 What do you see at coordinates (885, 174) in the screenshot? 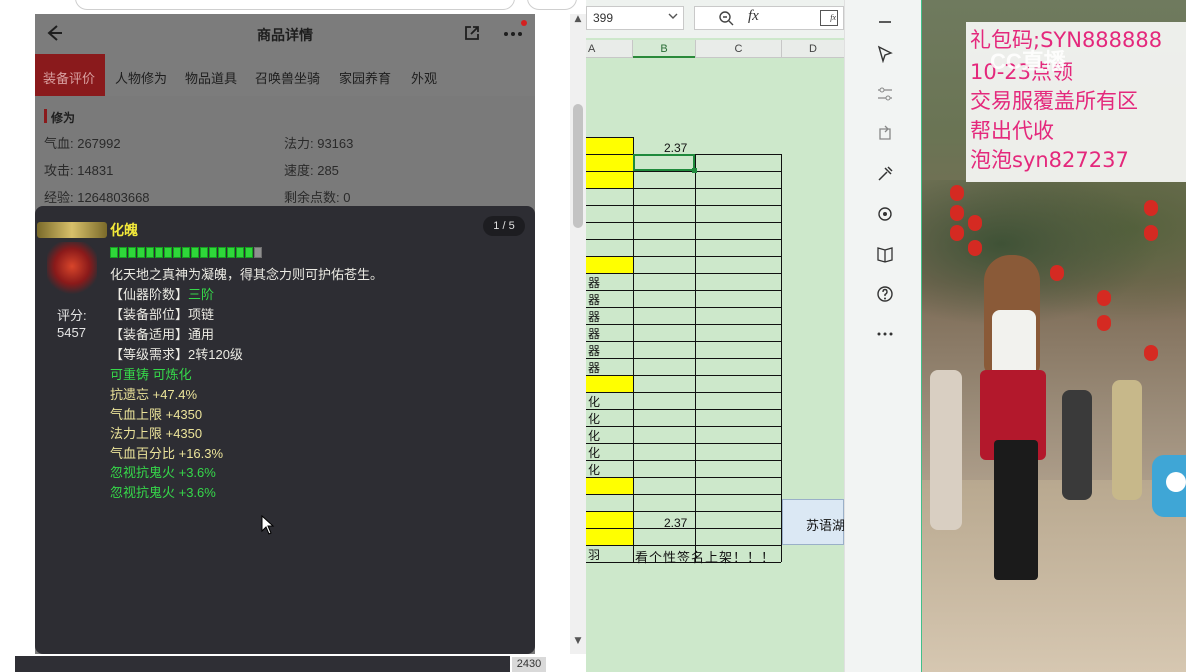
I see `tools-icon` at bounding box center [885, 174].